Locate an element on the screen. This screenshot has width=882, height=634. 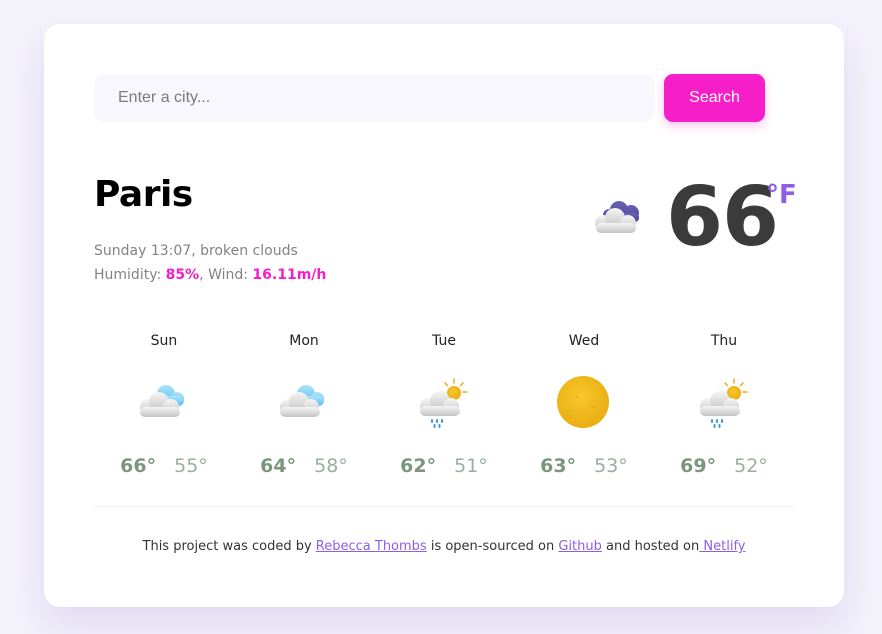
forecast-day: Tue 62° 51° is located at coordinates (444, 403).